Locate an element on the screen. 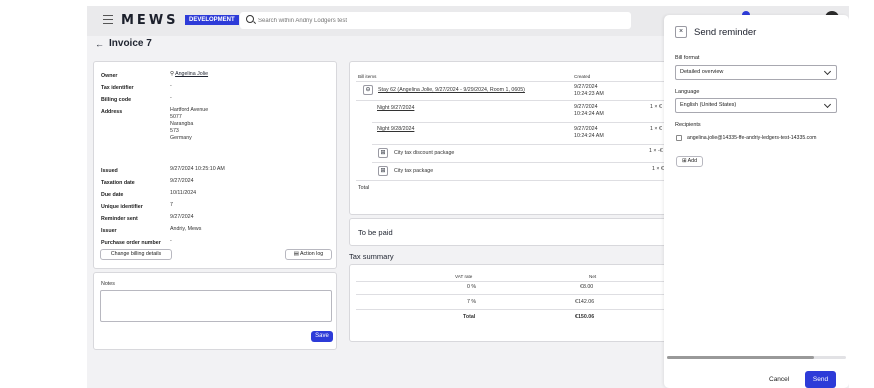  search-bar is located at coordinates (435, 20).